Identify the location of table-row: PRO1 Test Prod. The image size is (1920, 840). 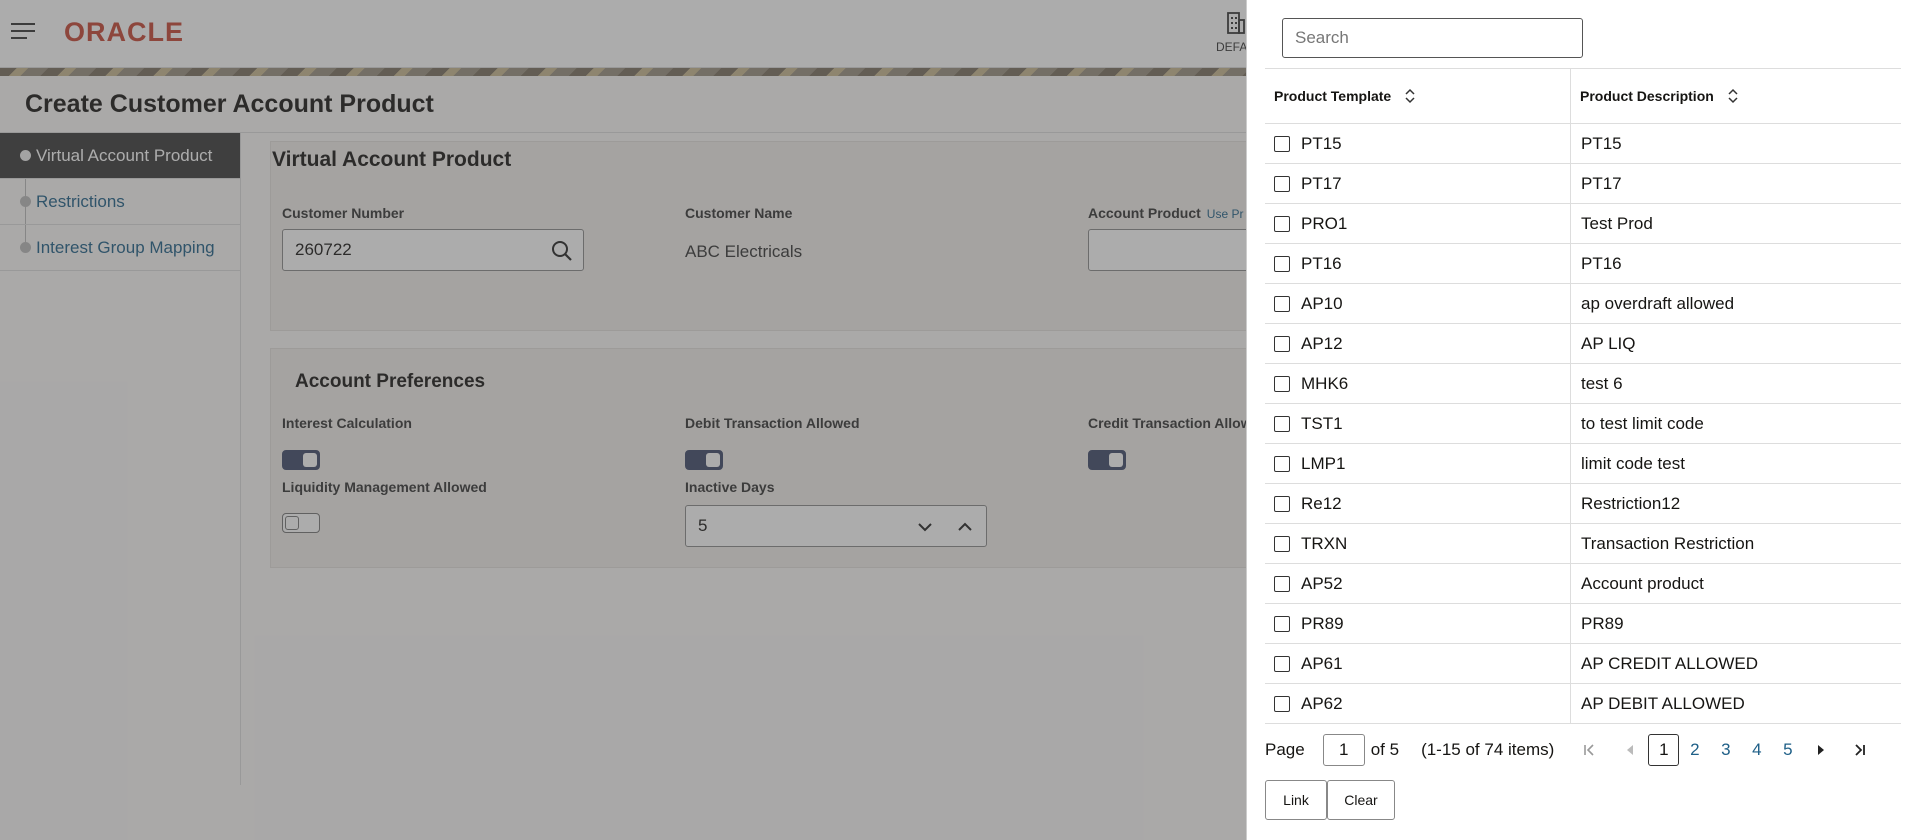
(1583, 224).